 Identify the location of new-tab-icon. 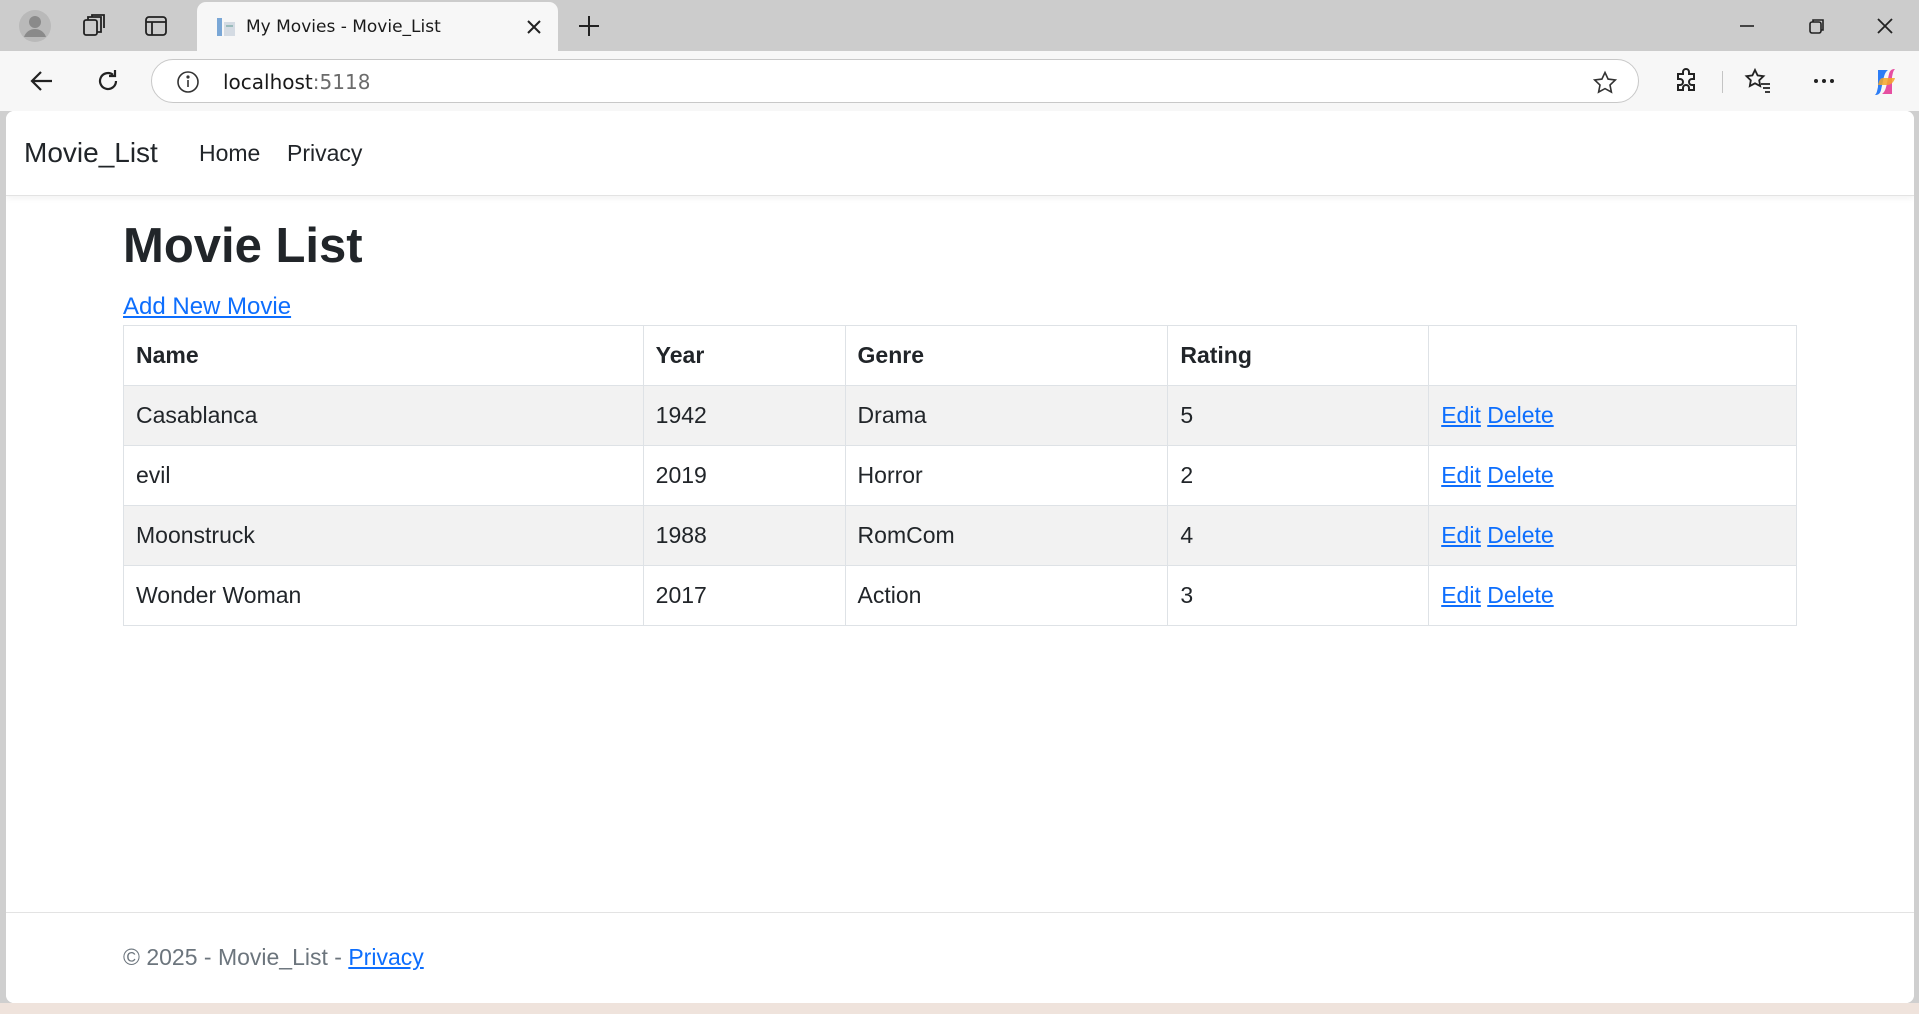
(589, 26).